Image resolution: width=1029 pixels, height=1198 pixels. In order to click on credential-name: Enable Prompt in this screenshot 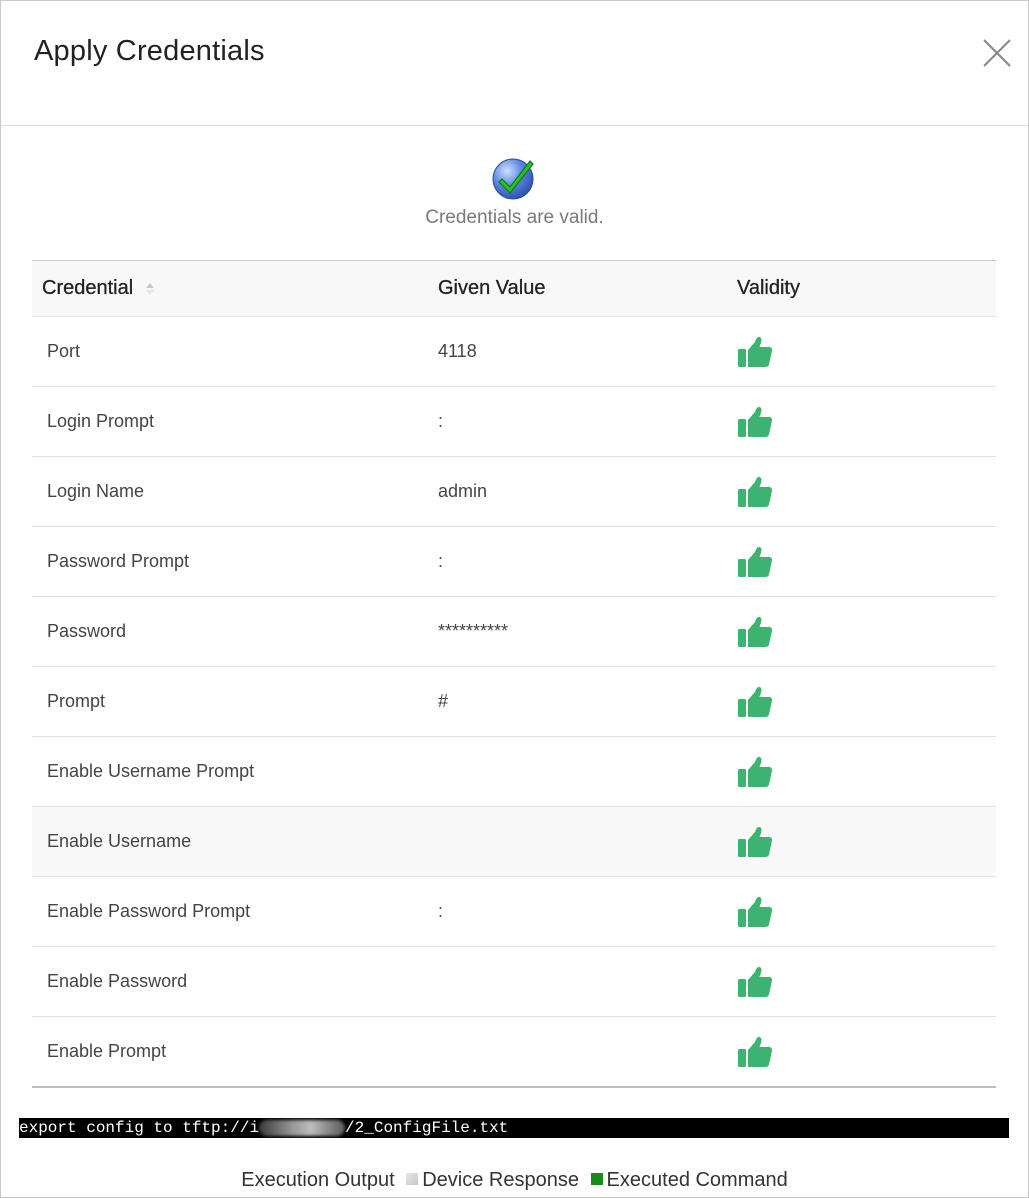, I will do `click(107, 1051)`.